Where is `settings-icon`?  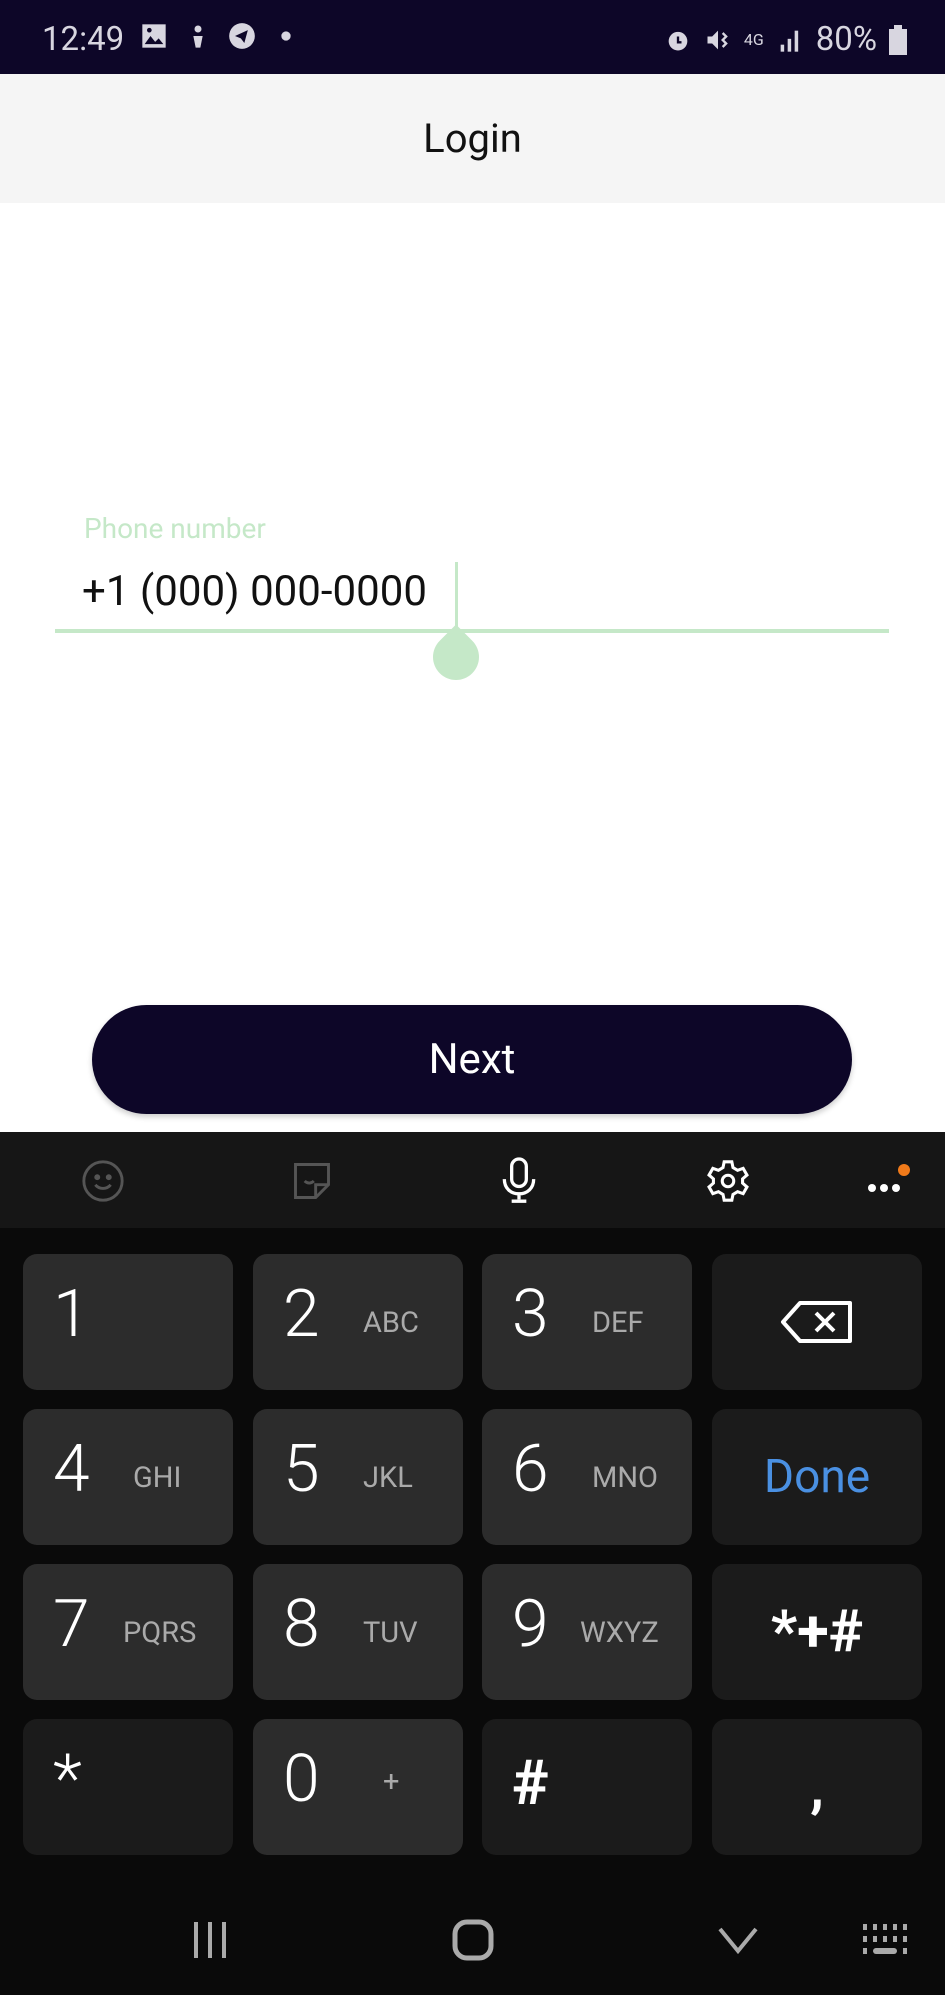 settings-icon is located at coordinates (728, 1181).